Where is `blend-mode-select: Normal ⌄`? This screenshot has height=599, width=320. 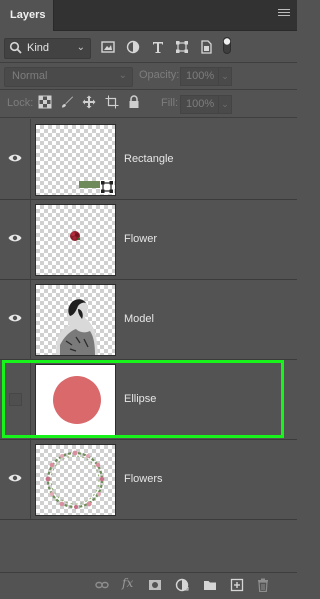 blend-mode-select: Normal ⌄ is located at coordinates (68, 77).